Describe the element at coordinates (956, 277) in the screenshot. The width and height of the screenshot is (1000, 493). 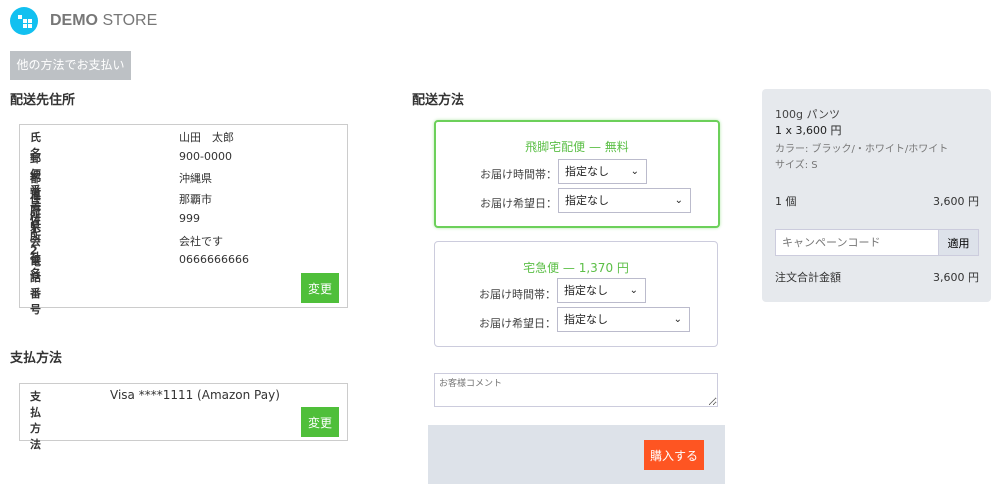
I see `total-amount: 3,600 円` at that location.